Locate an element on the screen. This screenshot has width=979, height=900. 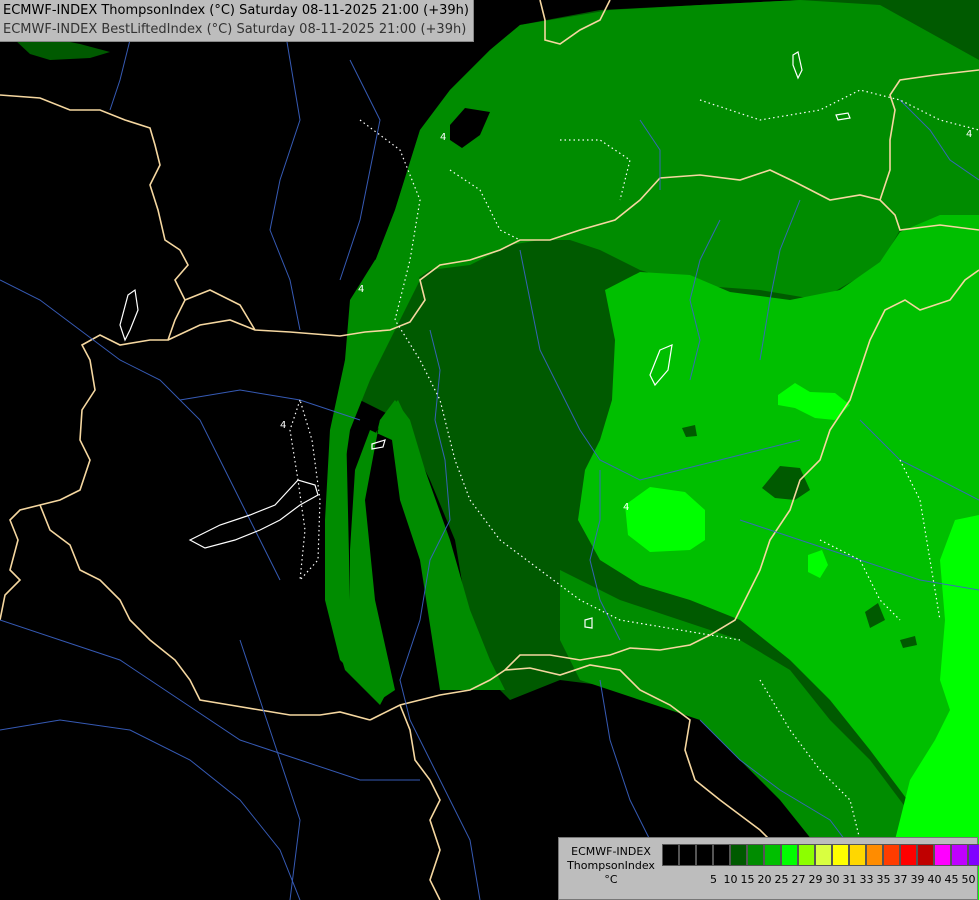
legend-tick: 40 is located at coordinates (934, 879).